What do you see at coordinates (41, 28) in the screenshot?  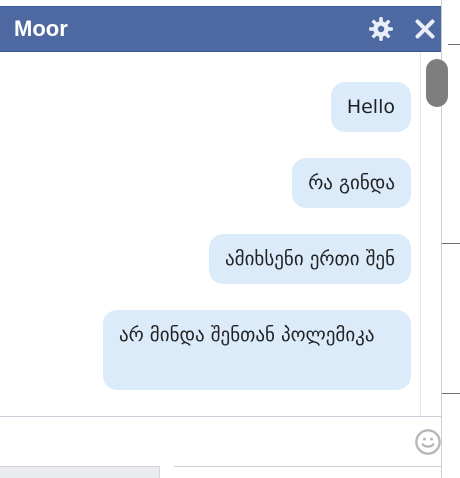 I see `chat-title: Moor` at bounding box center [41, 28].